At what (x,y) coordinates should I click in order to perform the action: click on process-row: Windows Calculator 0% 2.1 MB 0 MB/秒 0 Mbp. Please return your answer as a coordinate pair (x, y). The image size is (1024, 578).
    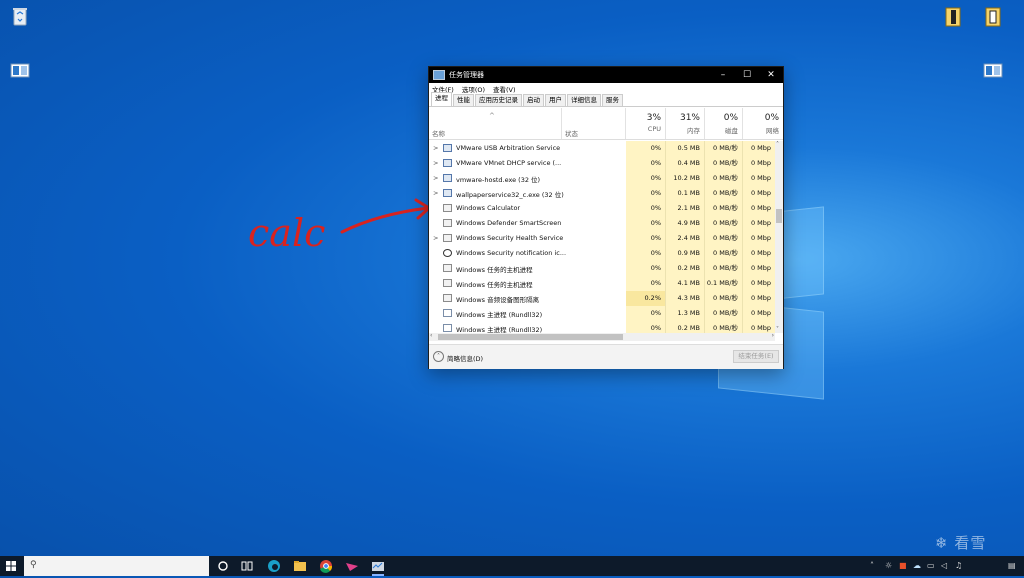
    Looking at the image, I should click on (602, 208).